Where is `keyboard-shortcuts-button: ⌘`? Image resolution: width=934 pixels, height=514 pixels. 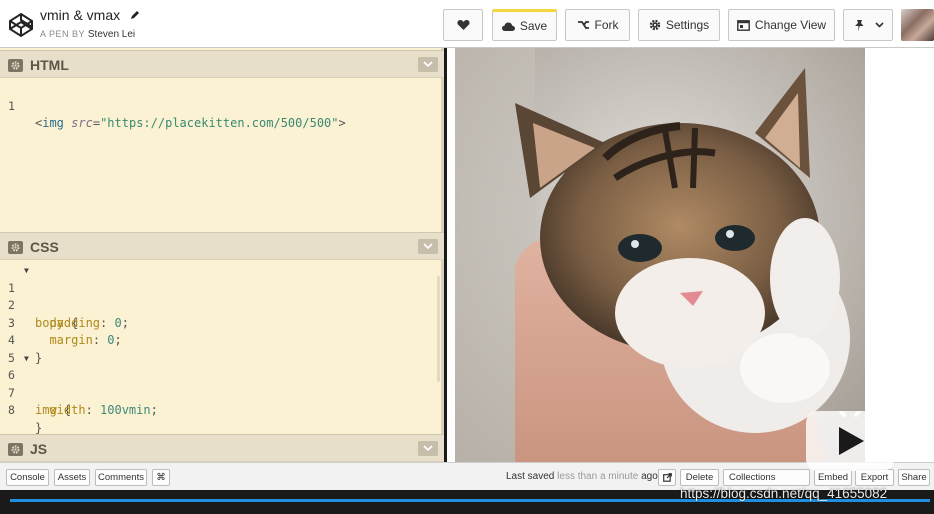 keyboard-shortcuts-button: ⌘ is located at coordinates (161, 477).